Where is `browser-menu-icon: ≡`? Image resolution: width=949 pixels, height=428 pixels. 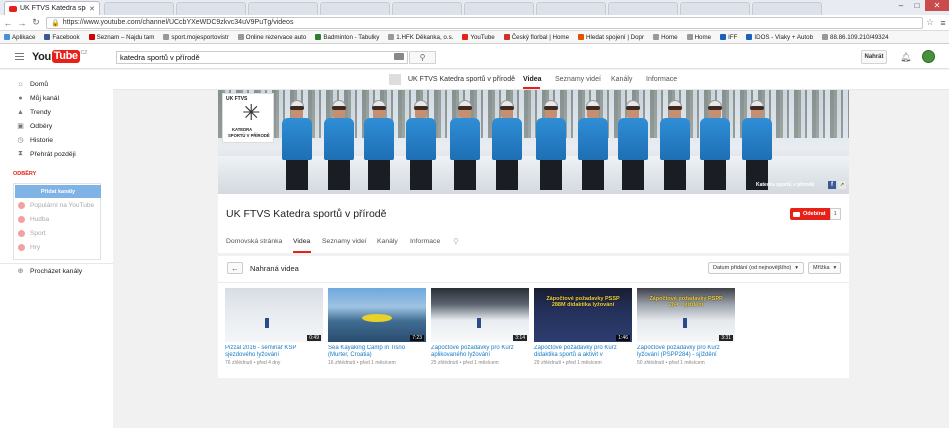
browser-menu-icon: ≡ is located at coordinates (943, 23).